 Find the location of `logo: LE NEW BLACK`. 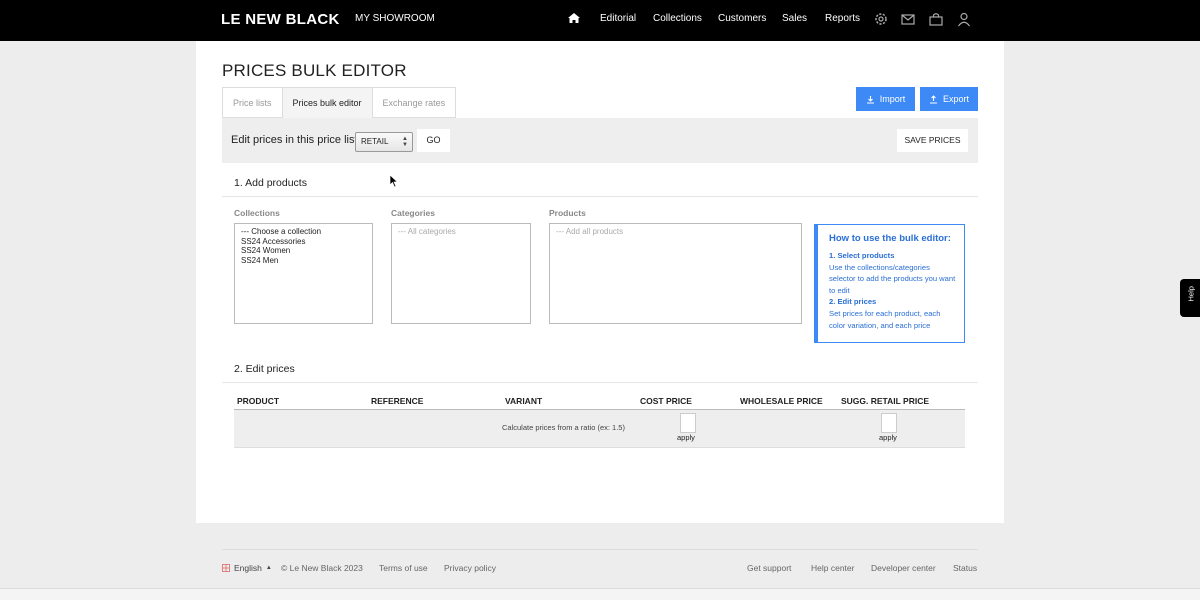

logo: LE NEW BLACK is located at coordinates (280, 19).